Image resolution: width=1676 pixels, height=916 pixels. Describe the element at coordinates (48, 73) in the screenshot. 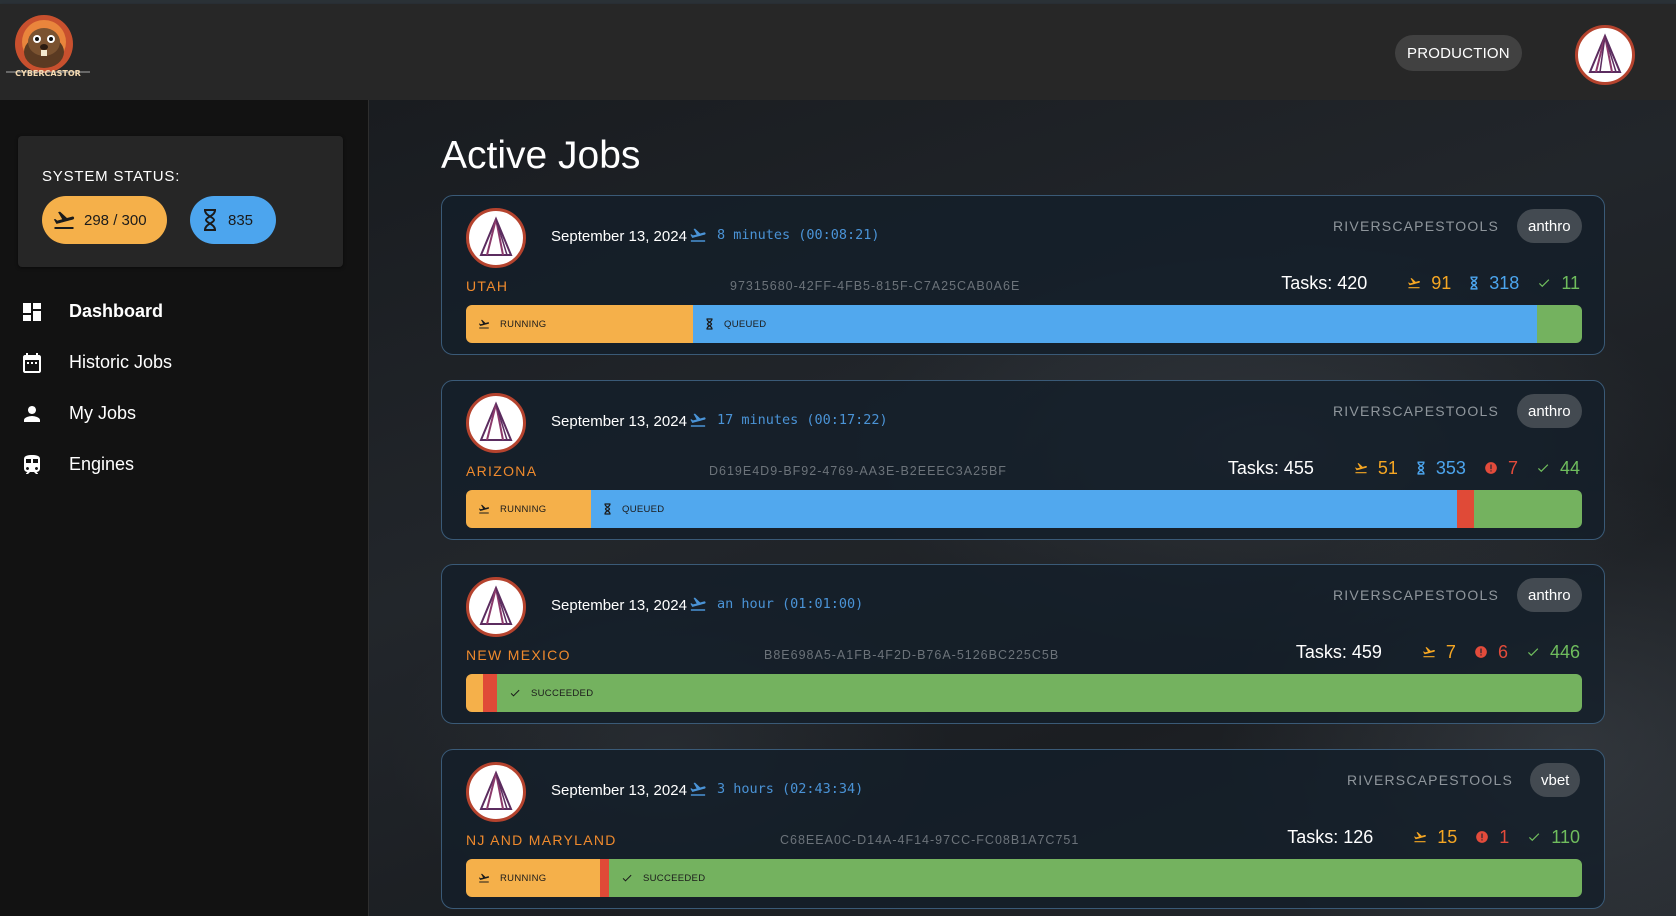

I see `svg-text: CYBERCASTOR` at that location.